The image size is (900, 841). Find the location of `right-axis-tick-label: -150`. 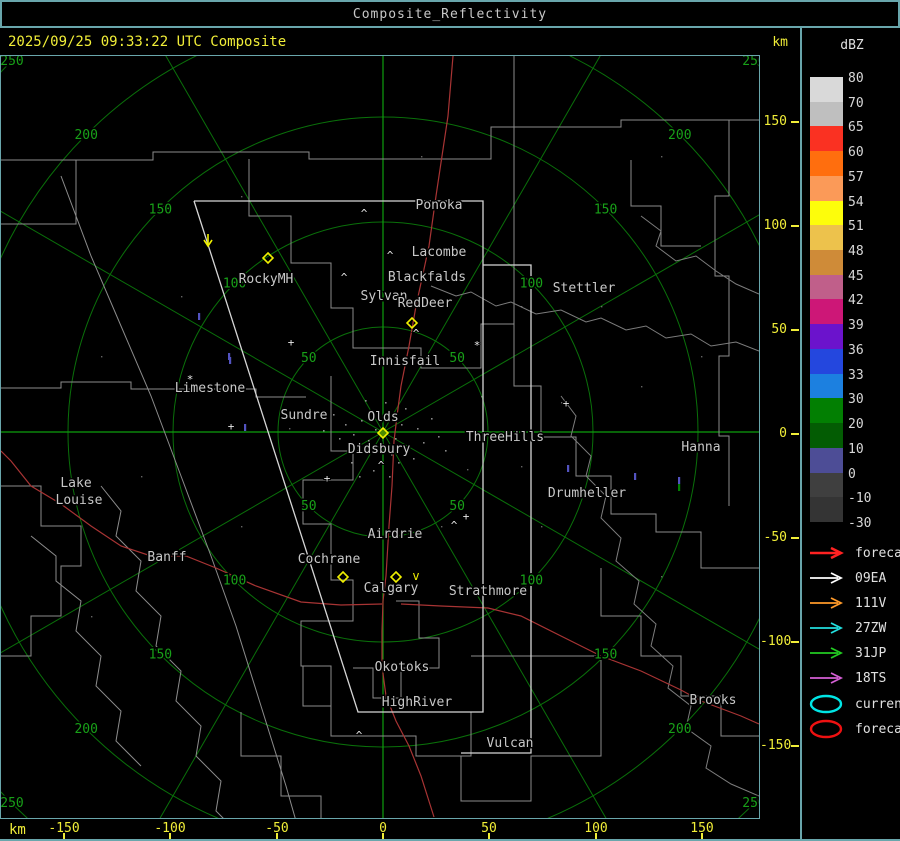

right-axis-tick-label: -150 is located at coordinates (776, 745).